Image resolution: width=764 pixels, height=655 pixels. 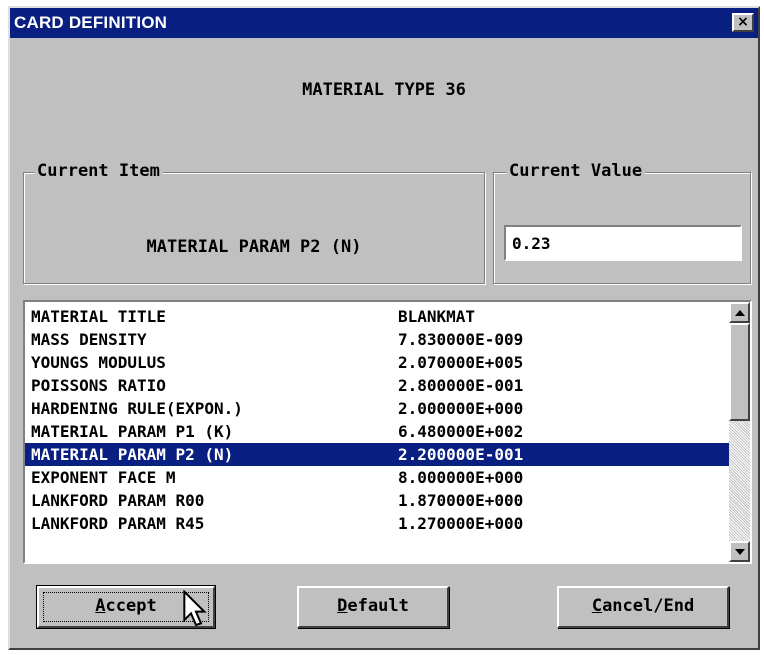 I want to click on list-item-name: POISSONS RATIO, so click(x=98, y=385).